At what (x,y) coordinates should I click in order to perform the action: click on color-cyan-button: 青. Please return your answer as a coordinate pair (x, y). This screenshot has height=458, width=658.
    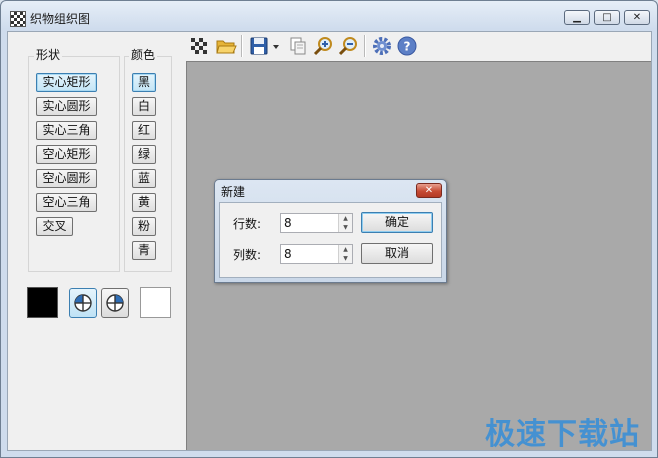
    Looking at the image, I should click on (144, 250).